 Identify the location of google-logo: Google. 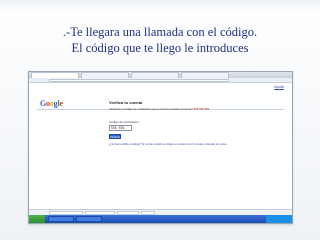
(51, 103).